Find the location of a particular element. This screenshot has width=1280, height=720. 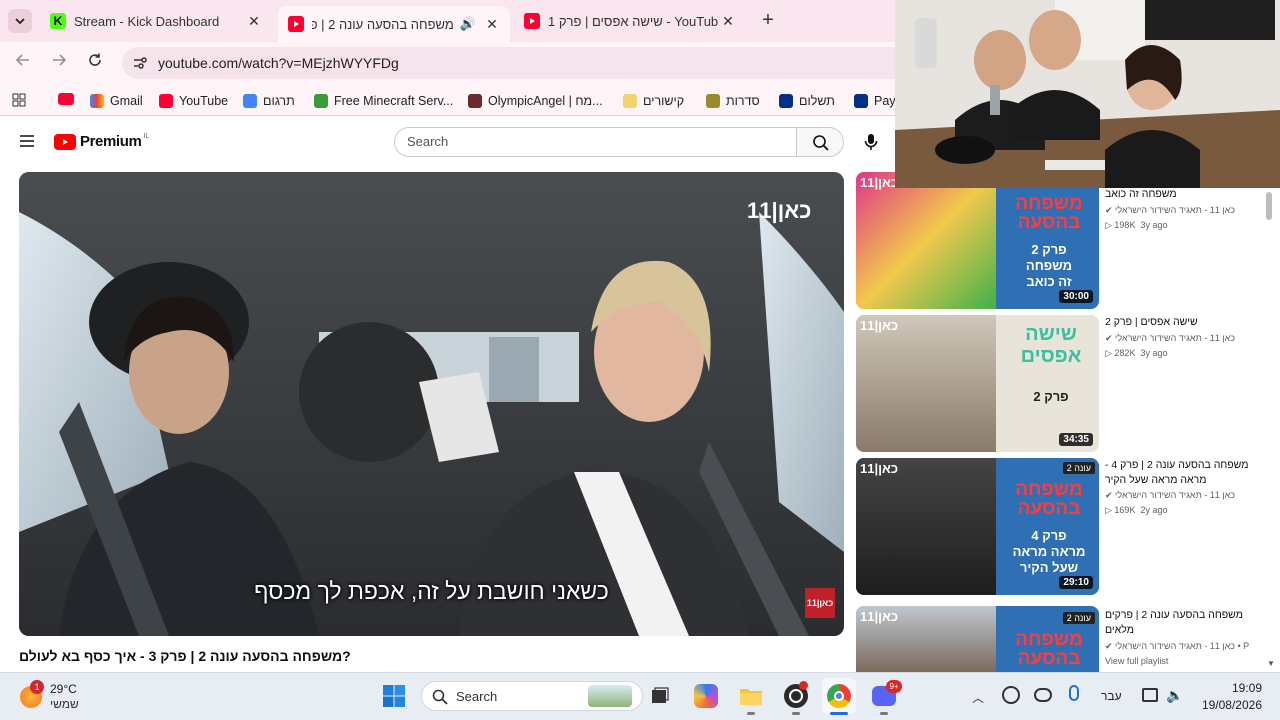

recording-dot-icon is located at coordinates (803, 685).